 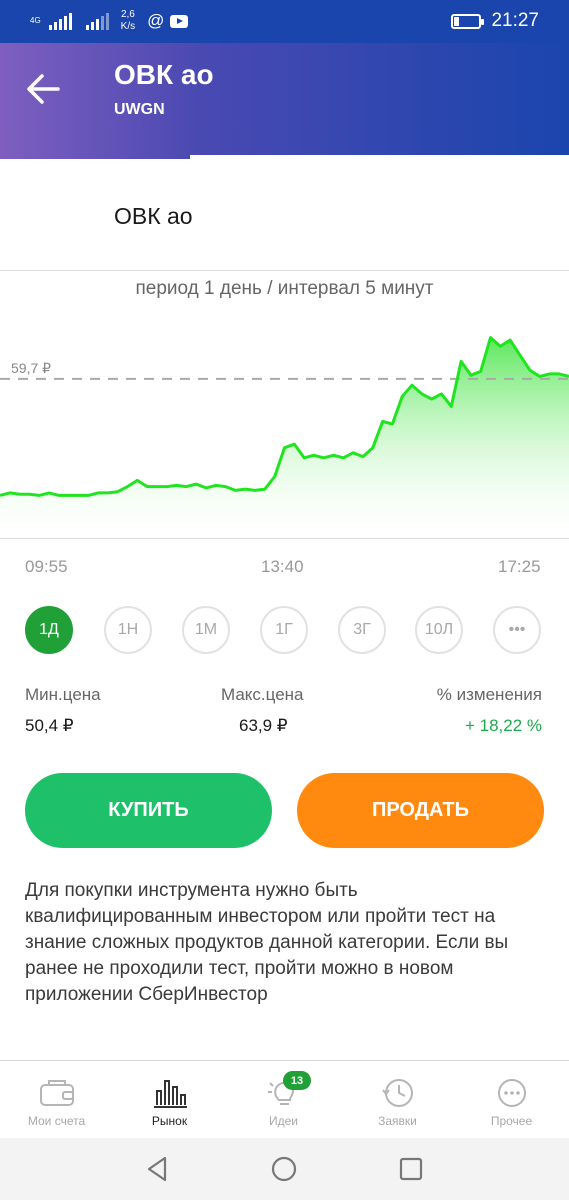 What do you see at coordinates (519, 566) in the screenshot?
I see `x-tick-label: 17:25` at bounding box center [519, 566].